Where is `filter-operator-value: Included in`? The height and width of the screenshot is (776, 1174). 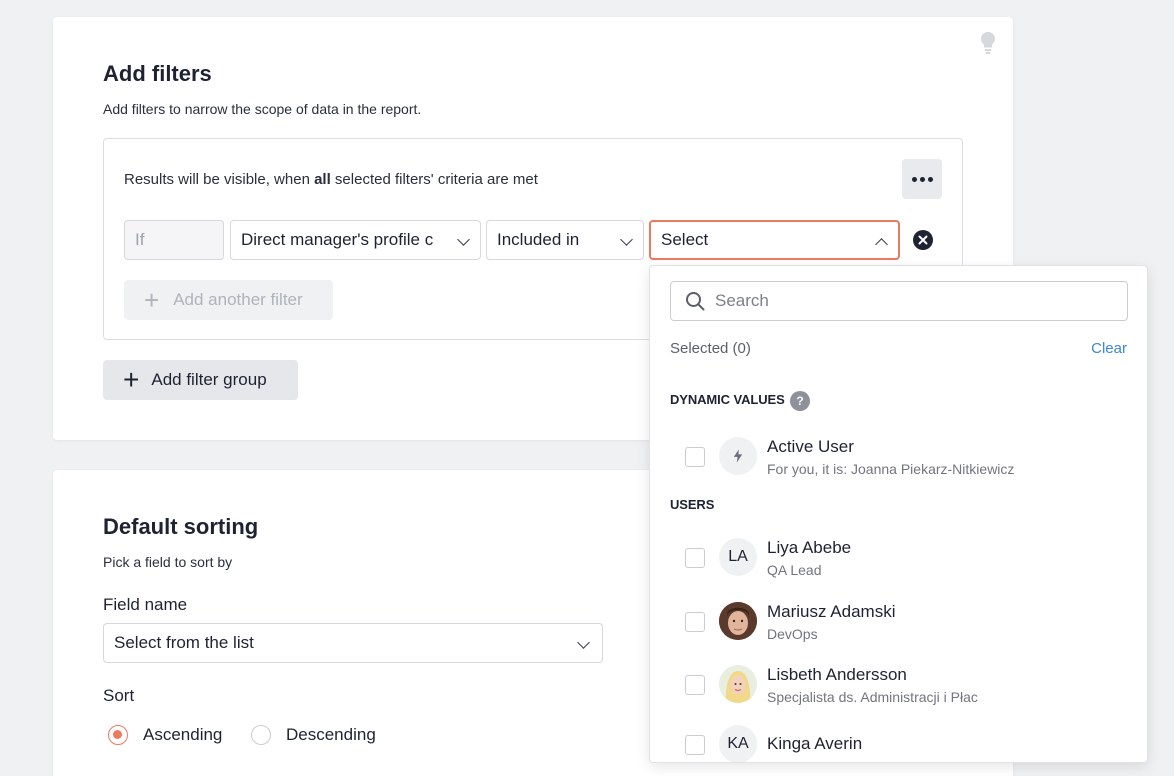 filter-operator-value: Included in is located at coordinates (538, 239).